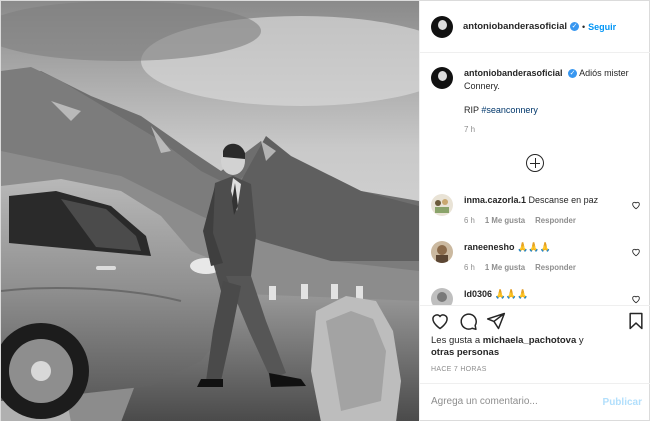 The image size is (650, 421). I want to click on comment-bubble-icon, so click(468, 321).